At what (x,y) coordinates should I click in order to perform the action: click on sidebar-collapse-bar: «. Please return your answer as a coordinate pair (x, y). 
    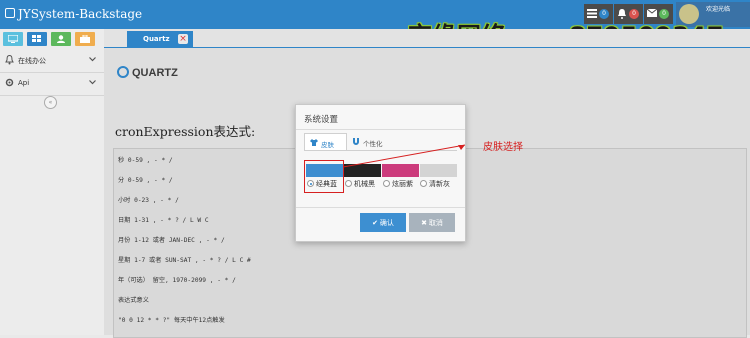
    Looking at the image, I should click on (52, 102).